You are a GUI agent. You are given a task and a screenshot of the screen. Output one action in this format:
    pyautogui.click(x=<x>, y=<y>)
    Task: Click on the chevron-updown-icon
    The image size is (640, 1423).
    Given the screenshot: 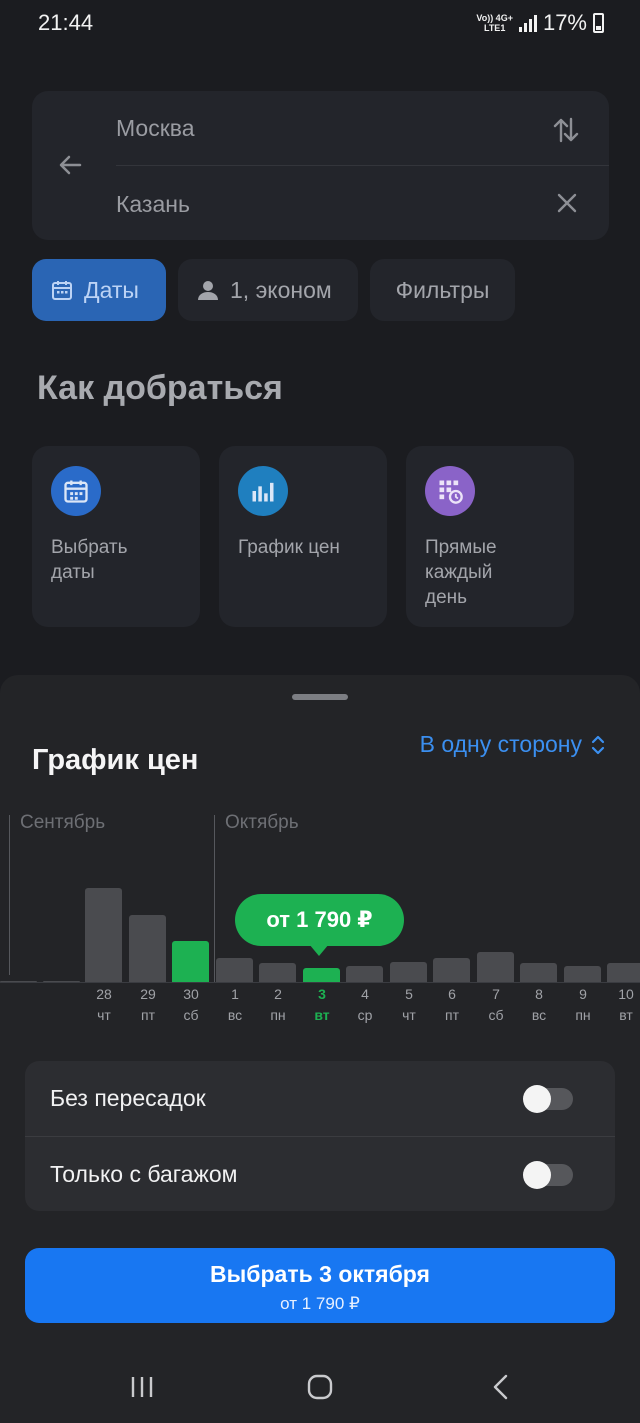 What is the action you would take?
    pyautogui.click(x=598, y=744)
    